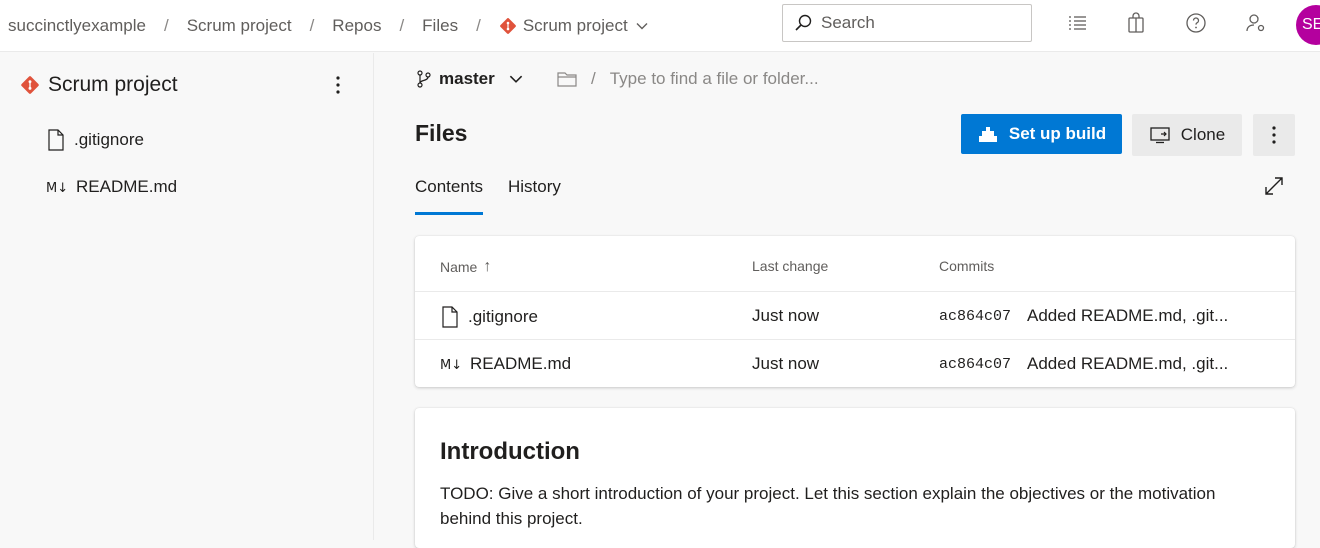 This screenshot has width=1320, height=548. Describe the element at coordinates (790, 266) in the screenshot. I see `column-header-last-change: Last change` at that location.